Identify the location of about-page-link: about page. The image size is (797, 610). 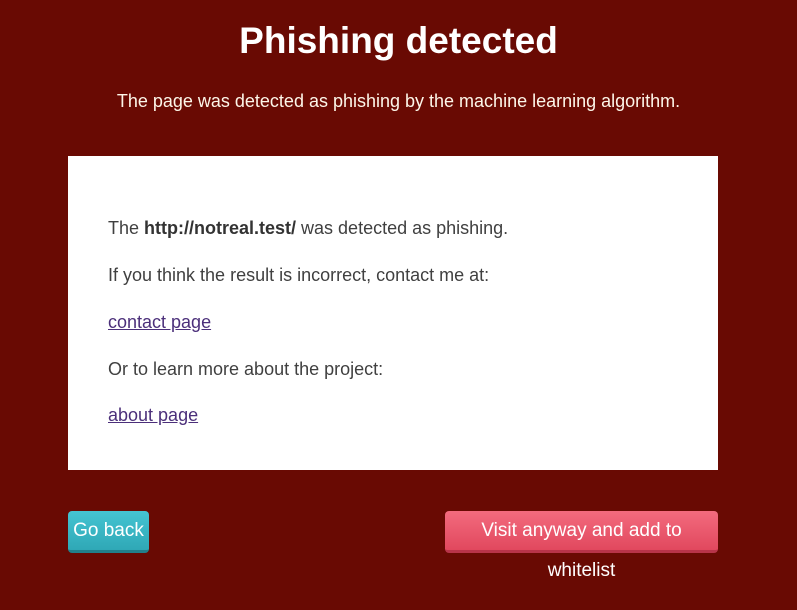
(153, 415).